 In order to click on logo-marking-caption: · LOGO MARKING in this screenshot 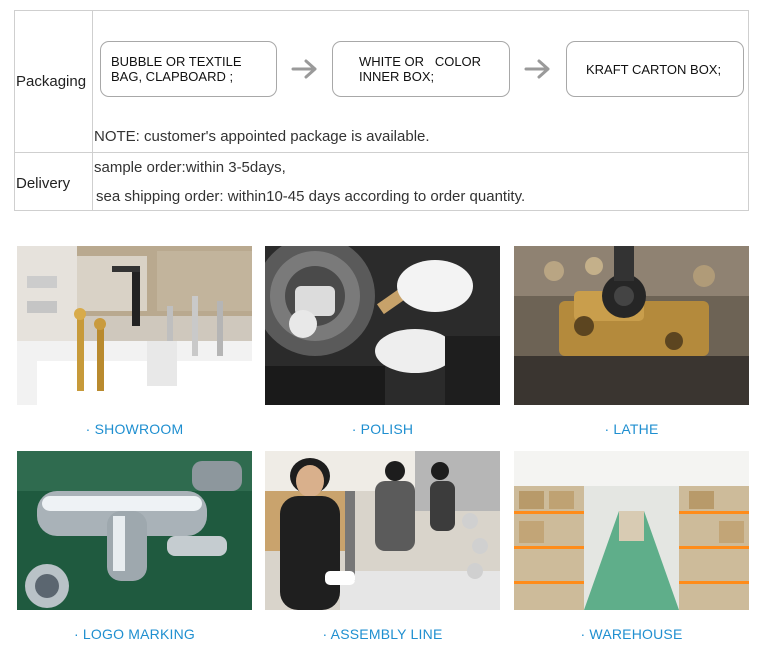, I will do `click(134, 634)`.